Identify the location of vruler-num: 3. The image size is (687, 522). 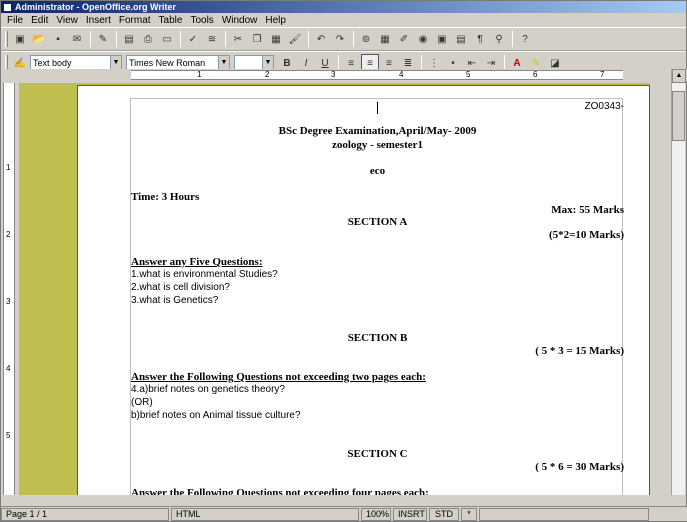
(8, 301).